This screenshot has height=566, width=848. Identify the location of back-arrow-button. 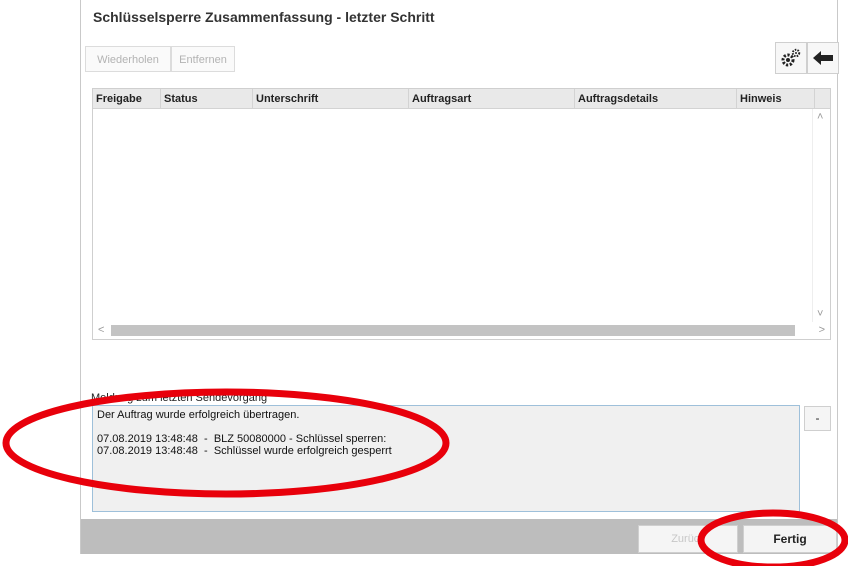
(823, 58).